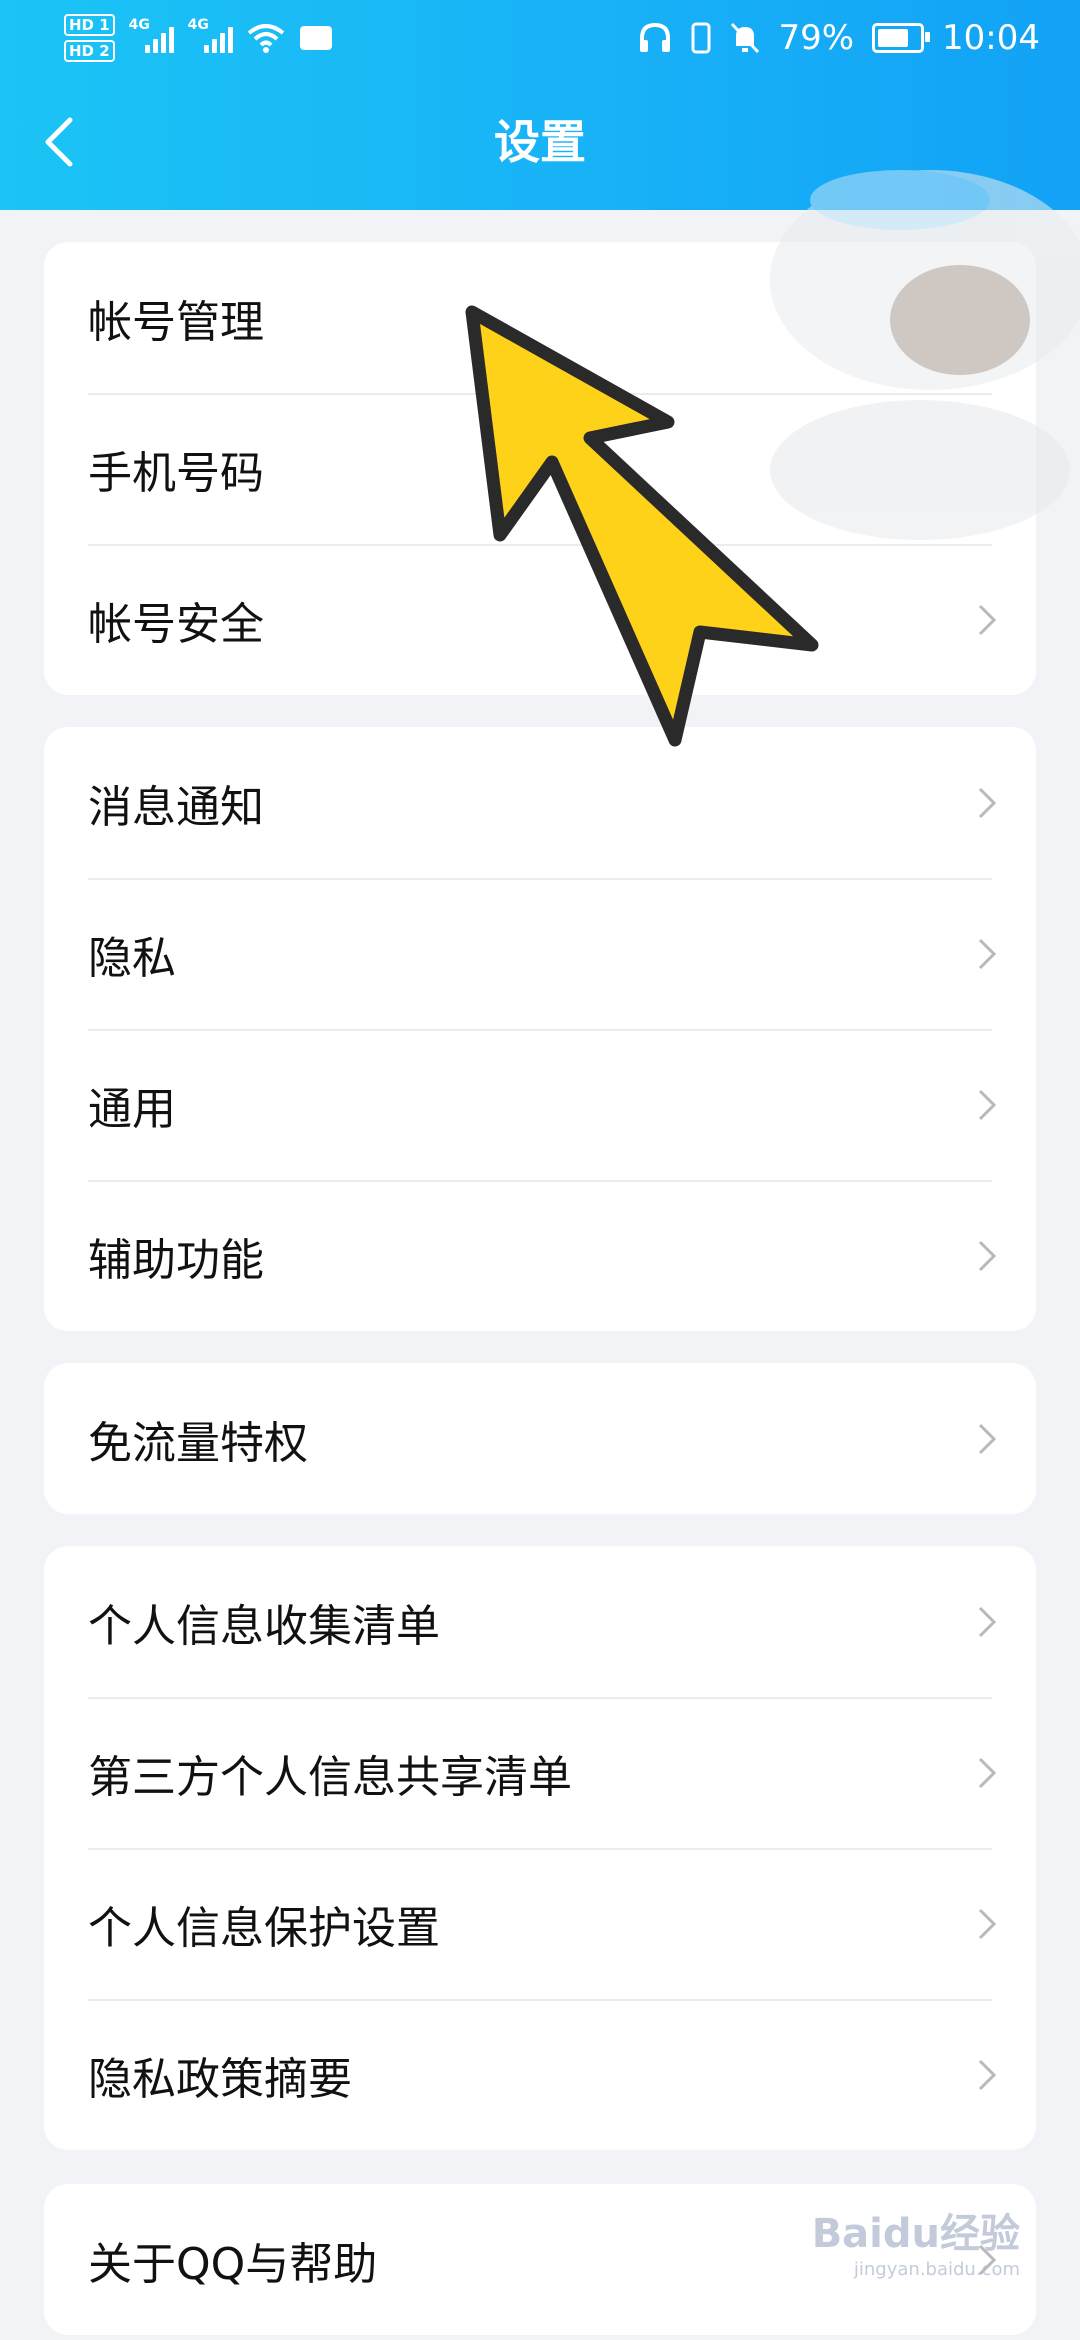 The width and height of the screenshot is (1080, 2340). I want to click on list-item-account-management: 帐号管理, so click(540, 317).